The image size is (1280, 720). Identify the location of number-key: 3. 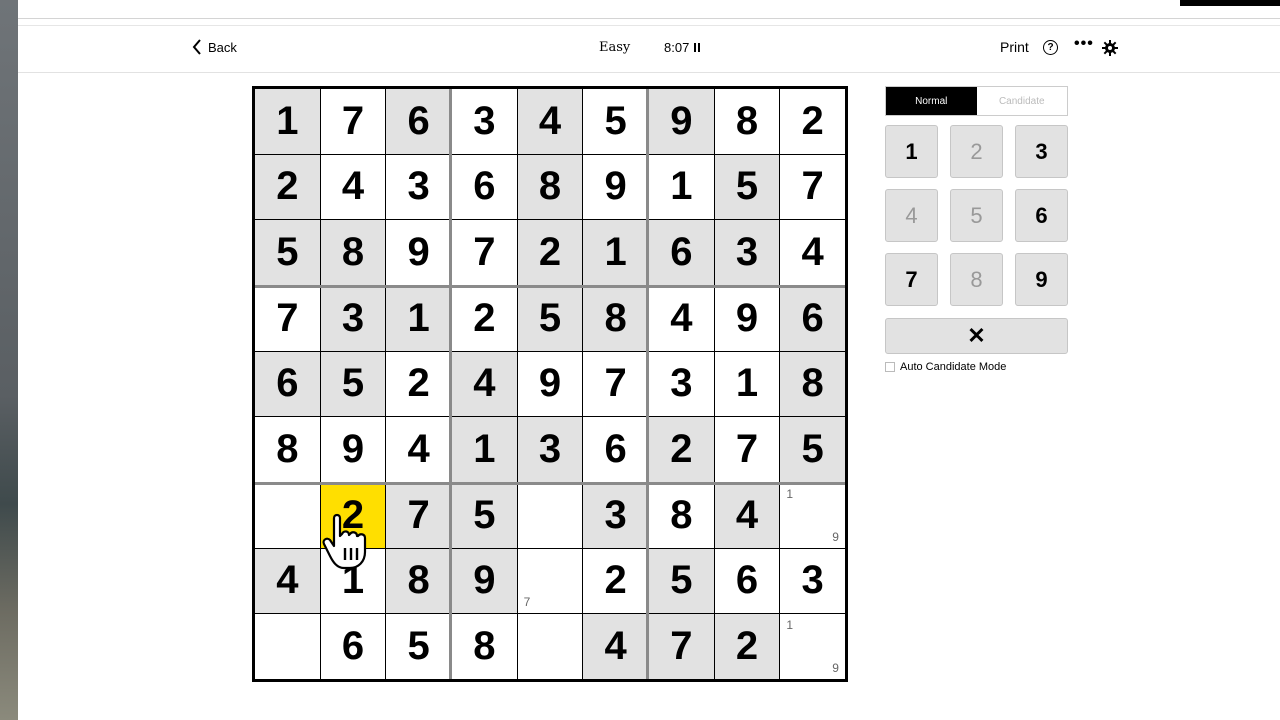
(1041, 151).